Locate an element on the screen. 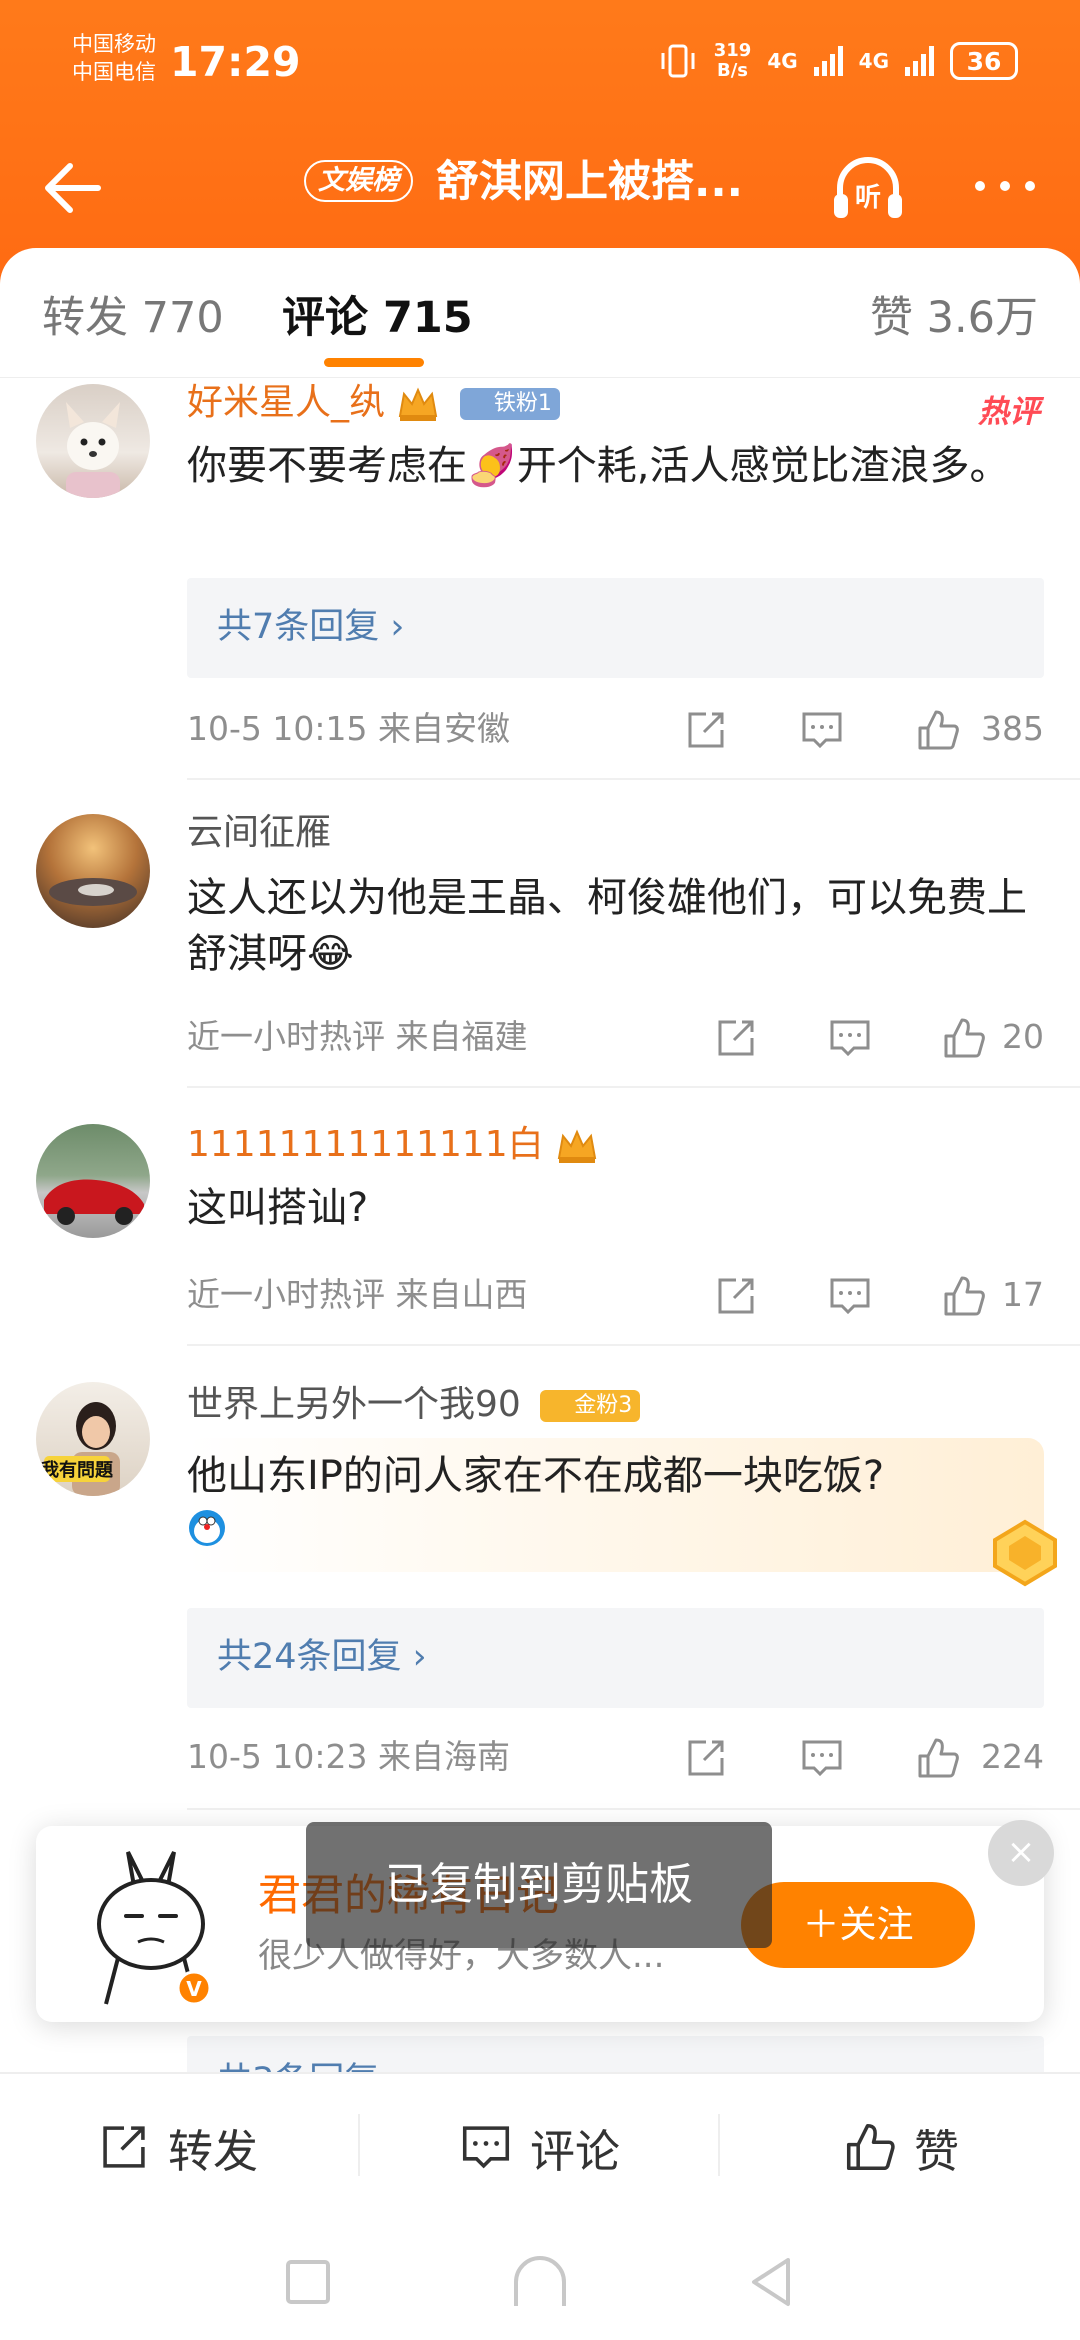  comment-button: 评论 is located at coordinates (540, 2147).